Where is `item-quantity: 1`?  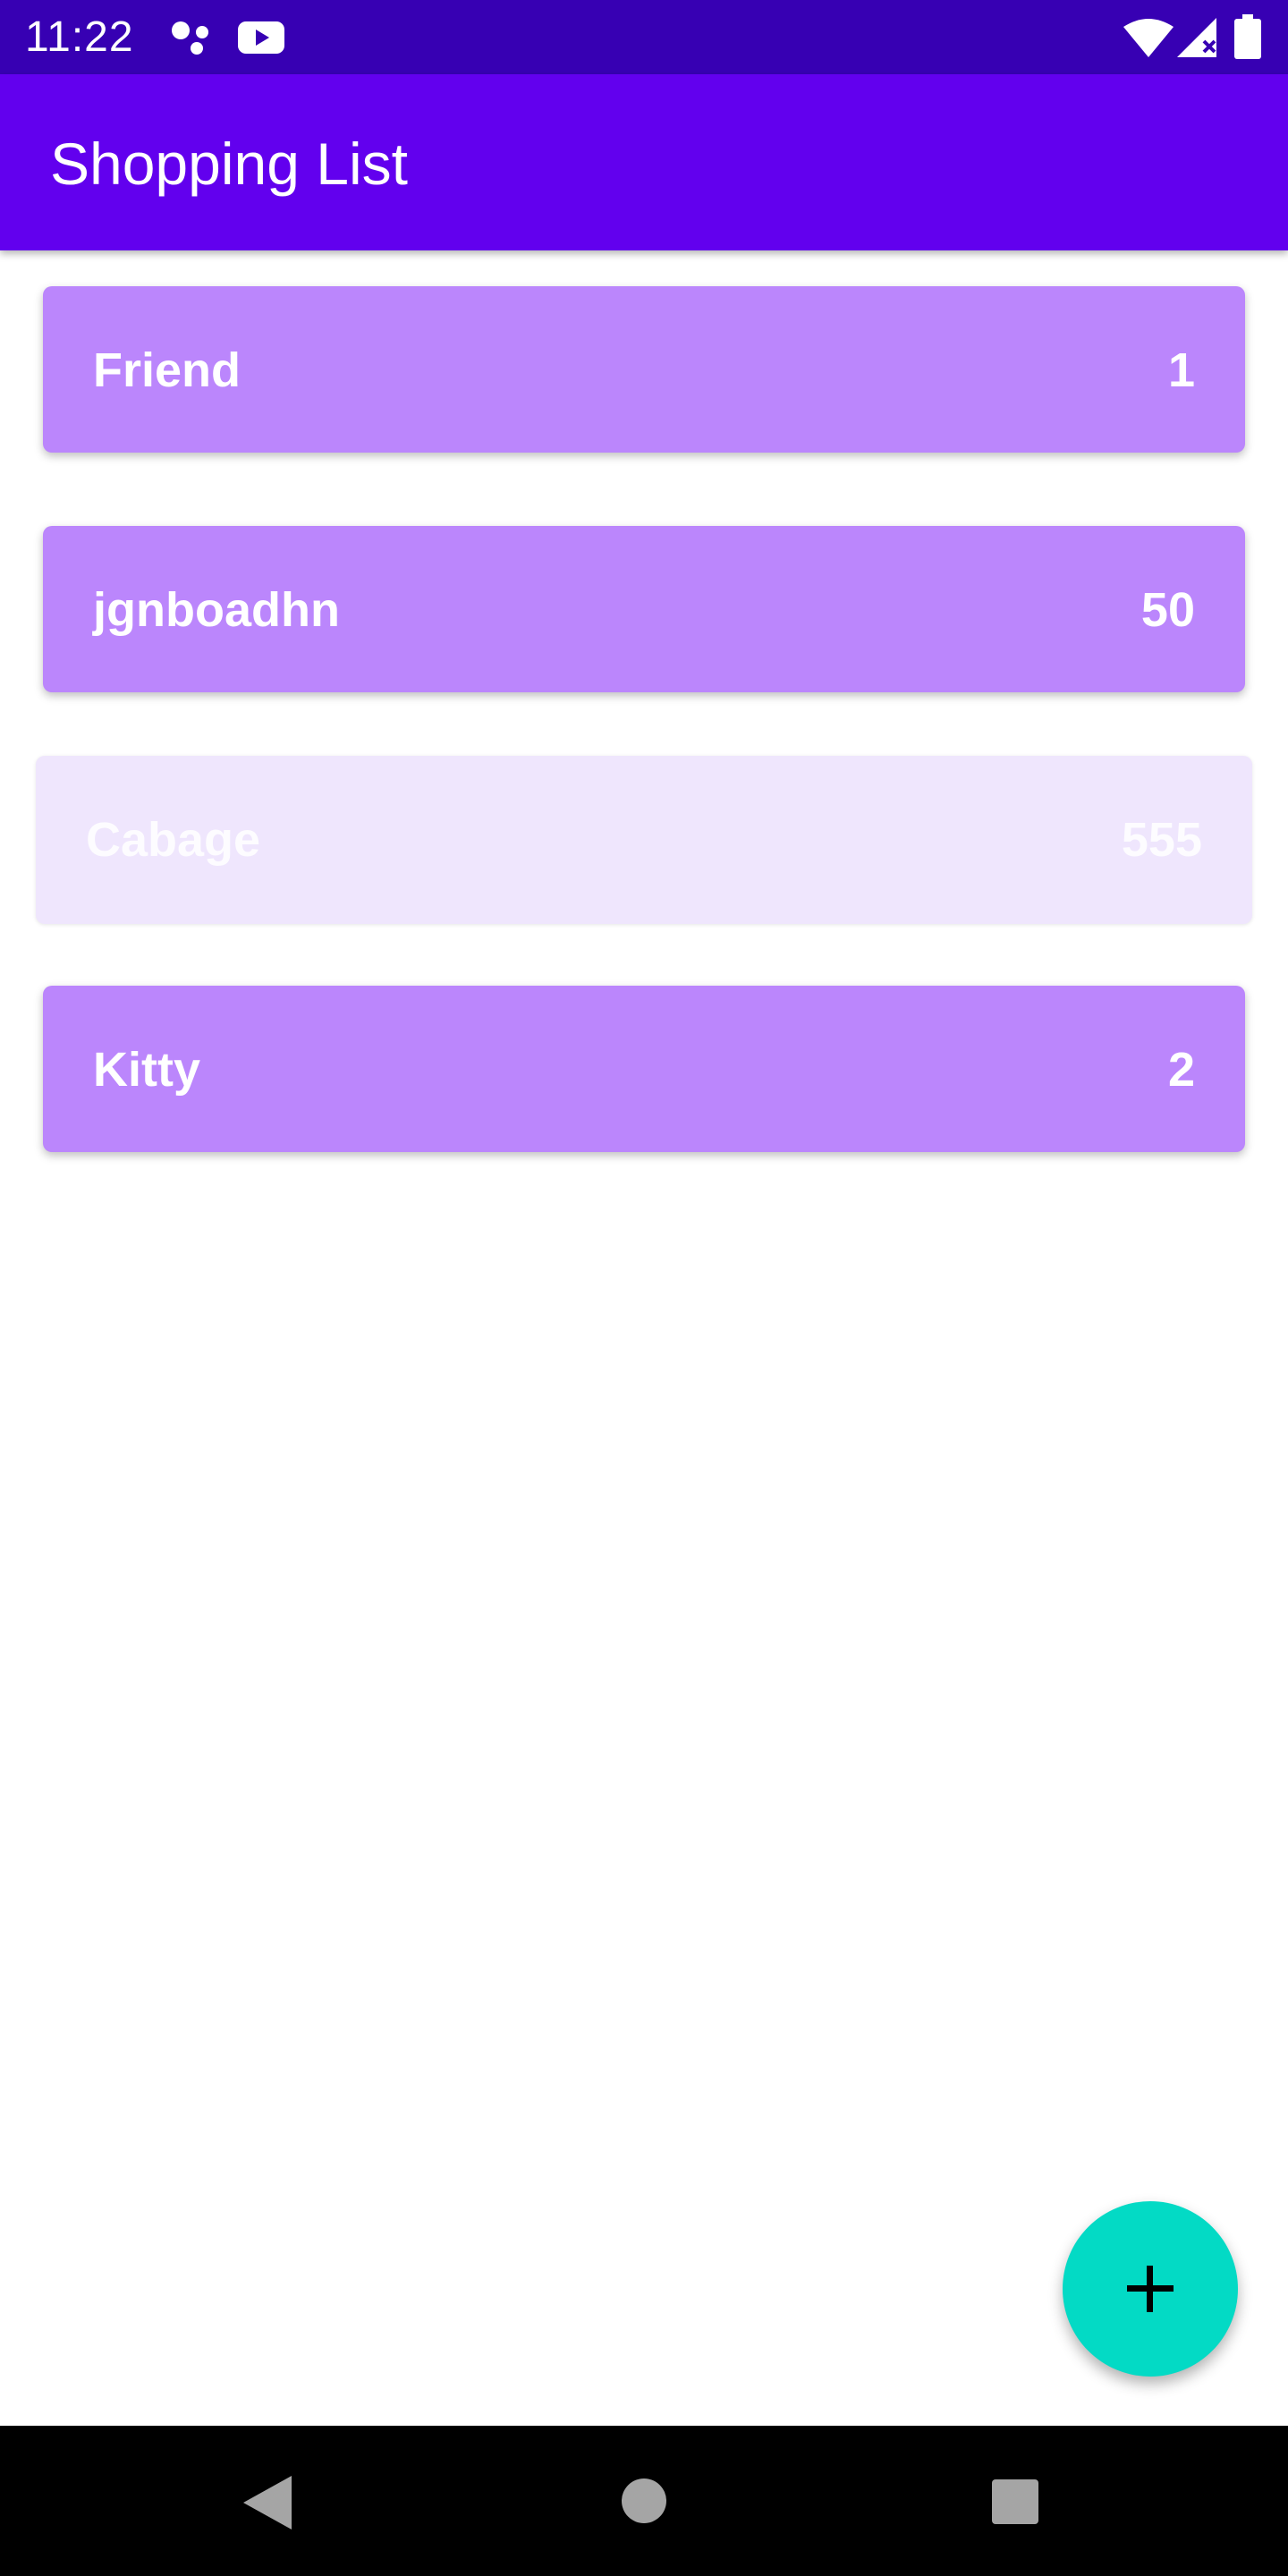 item-quantity: 1 is located at coordinates (1181, 370).